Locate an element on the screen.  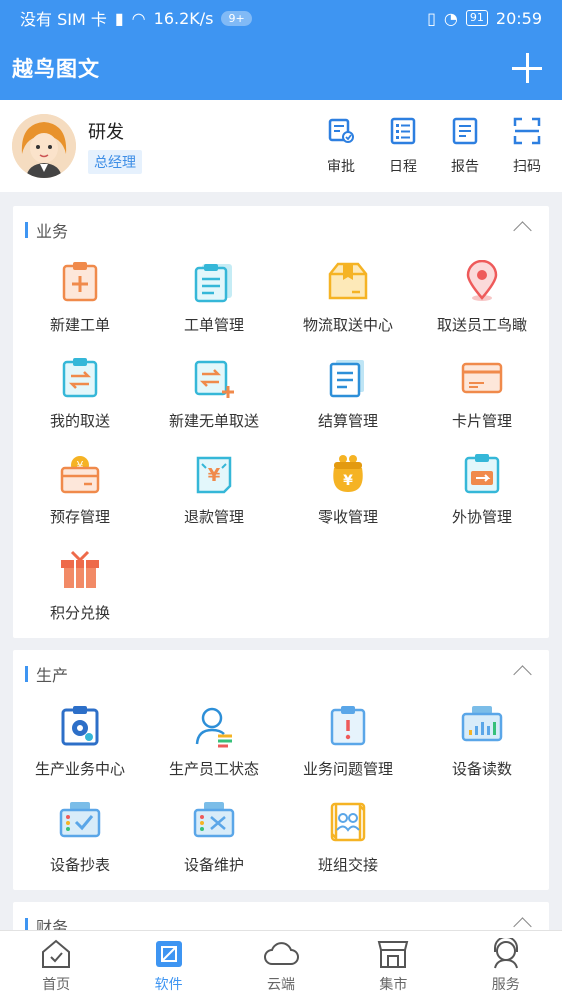
settlement-icon is located at coordinates (346, 379).